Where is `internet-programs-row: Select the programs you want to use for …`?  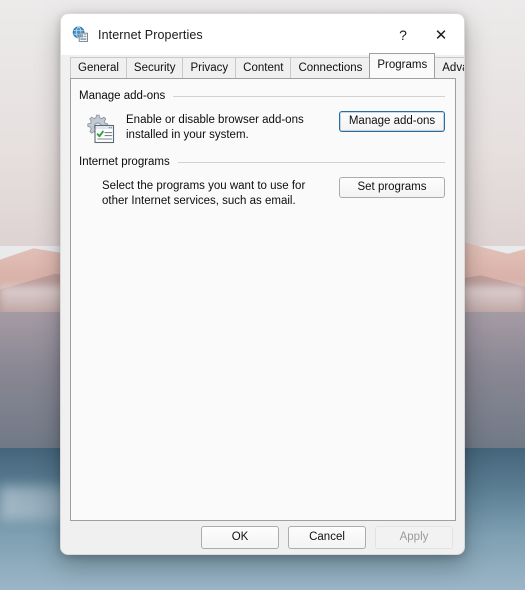 internet-programs-row: Select the programs you want to use for … is located at coordinates (263, 192).